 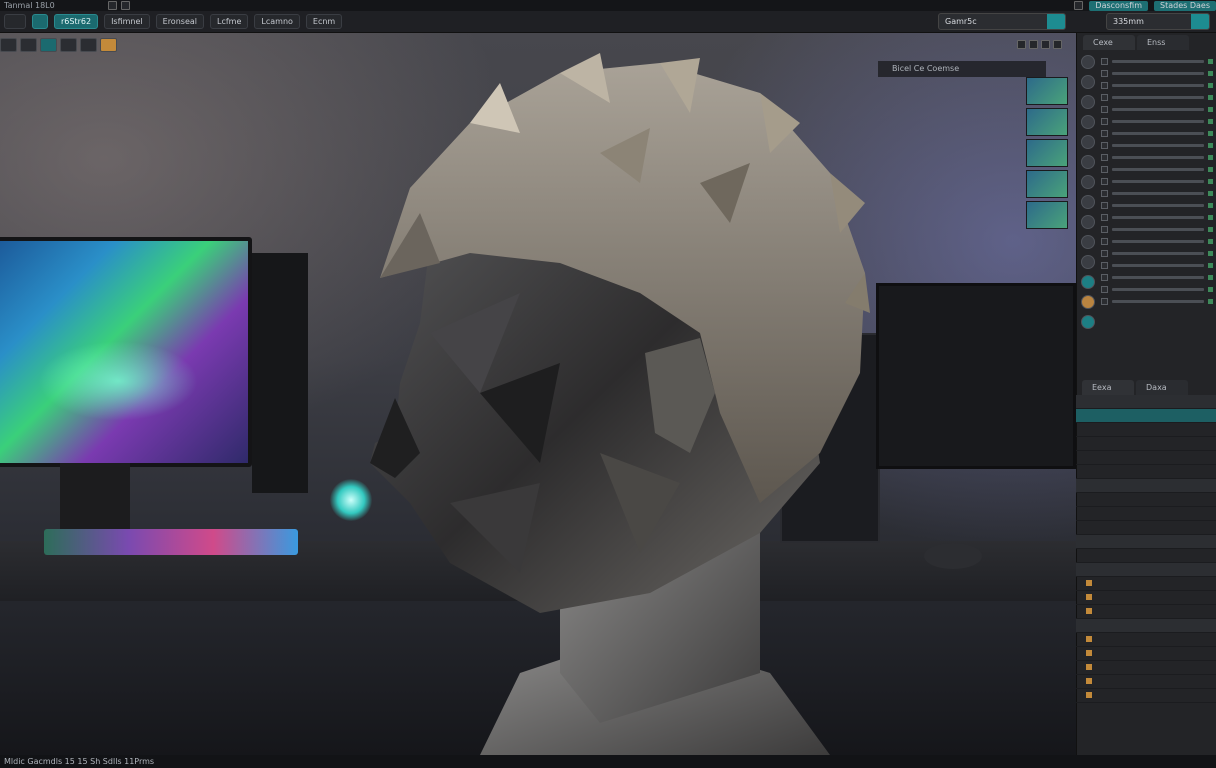 What do you see at coordinates (229, 21) in the screenshot?
I see `toolbar-button-4: Lcfme` at bounding box center [229, 21].